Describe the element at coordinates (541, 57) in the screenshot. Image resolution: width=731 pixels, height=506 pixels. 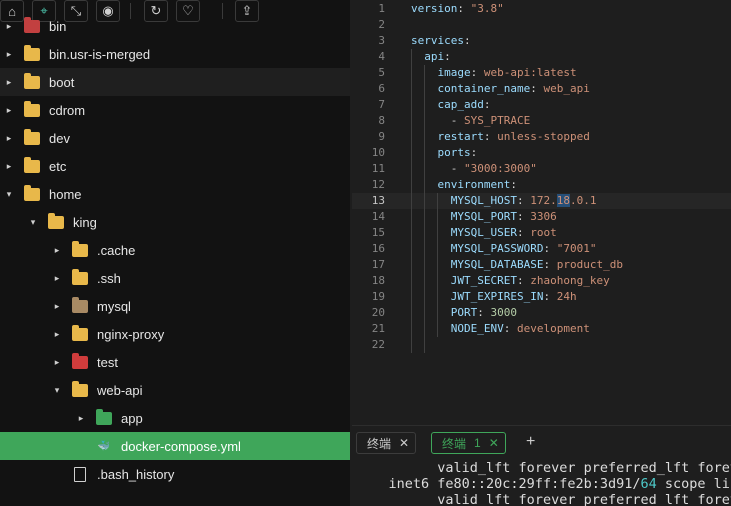
I see `code-line: 4 api:` at that location.